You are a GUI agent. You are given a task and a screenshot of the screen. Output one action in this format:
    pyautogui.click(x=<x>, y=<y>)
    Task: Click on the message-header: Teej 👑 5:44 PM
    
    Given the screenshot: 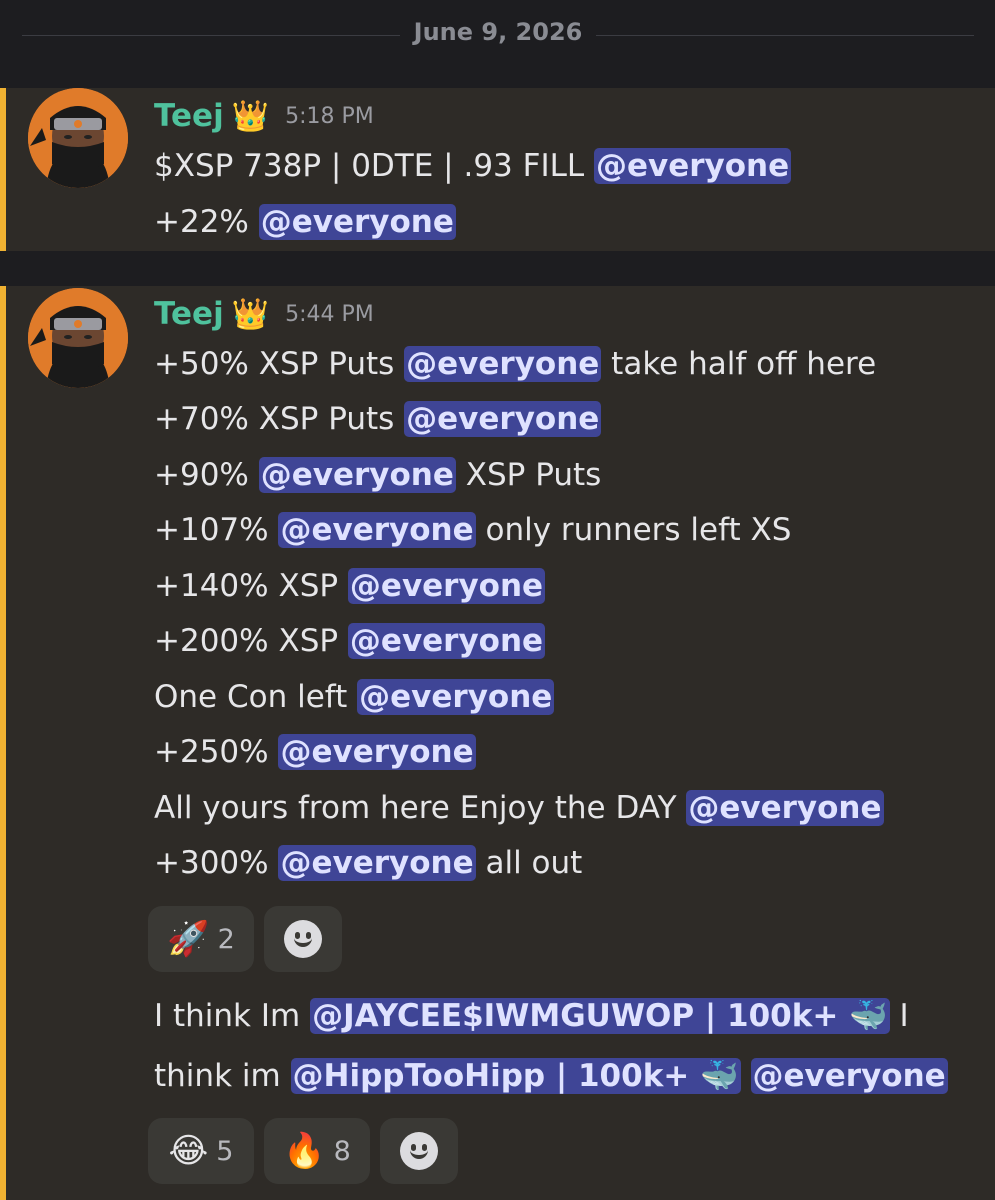 What is the action you would take?
    pyautogui.click(x=264, y=314)
    